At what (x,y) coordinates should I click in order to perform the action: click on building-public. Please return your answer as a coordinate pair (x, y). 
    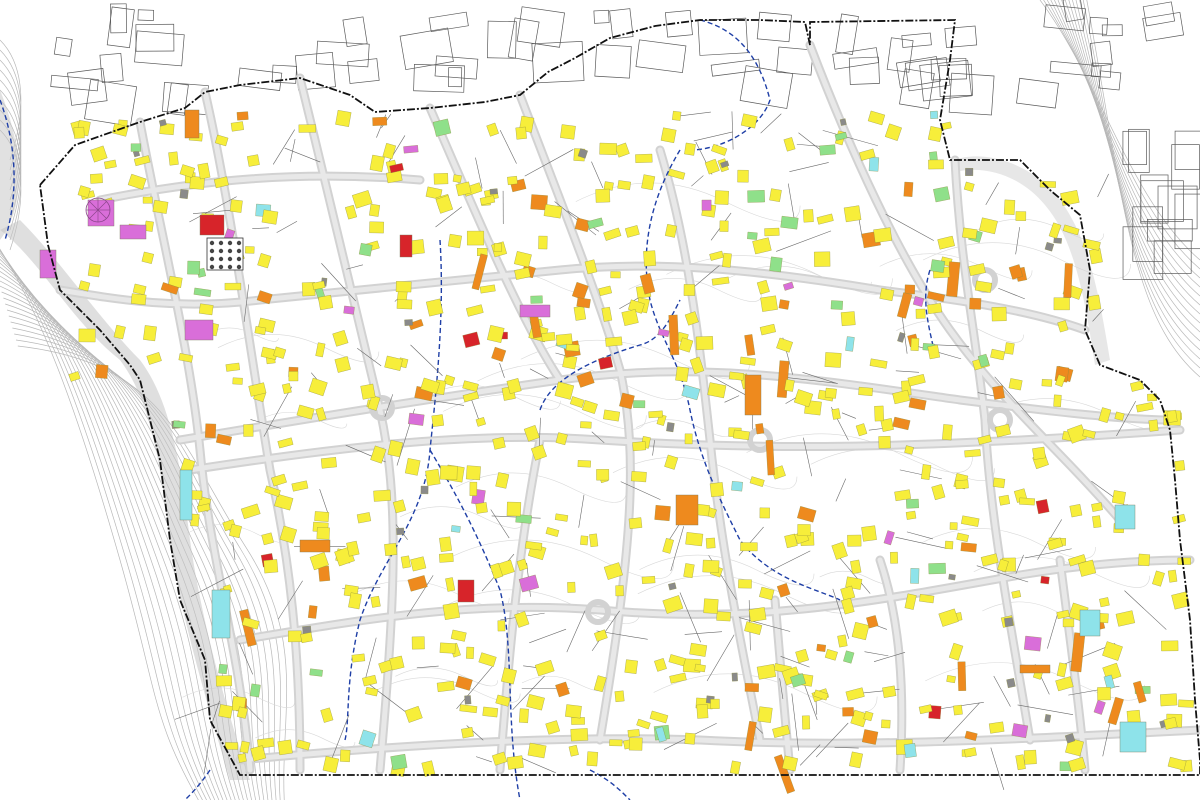
    Looking at the image, I should click on (466, 591).